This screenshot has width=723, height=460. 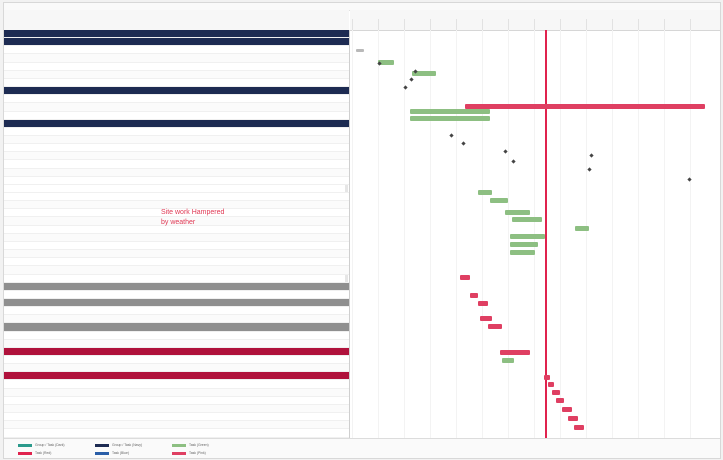 What do you see at coordinates (120, 453) in the screenshot?
I see `legend-label: Task (Blue)` at bounding box center [120, 453].